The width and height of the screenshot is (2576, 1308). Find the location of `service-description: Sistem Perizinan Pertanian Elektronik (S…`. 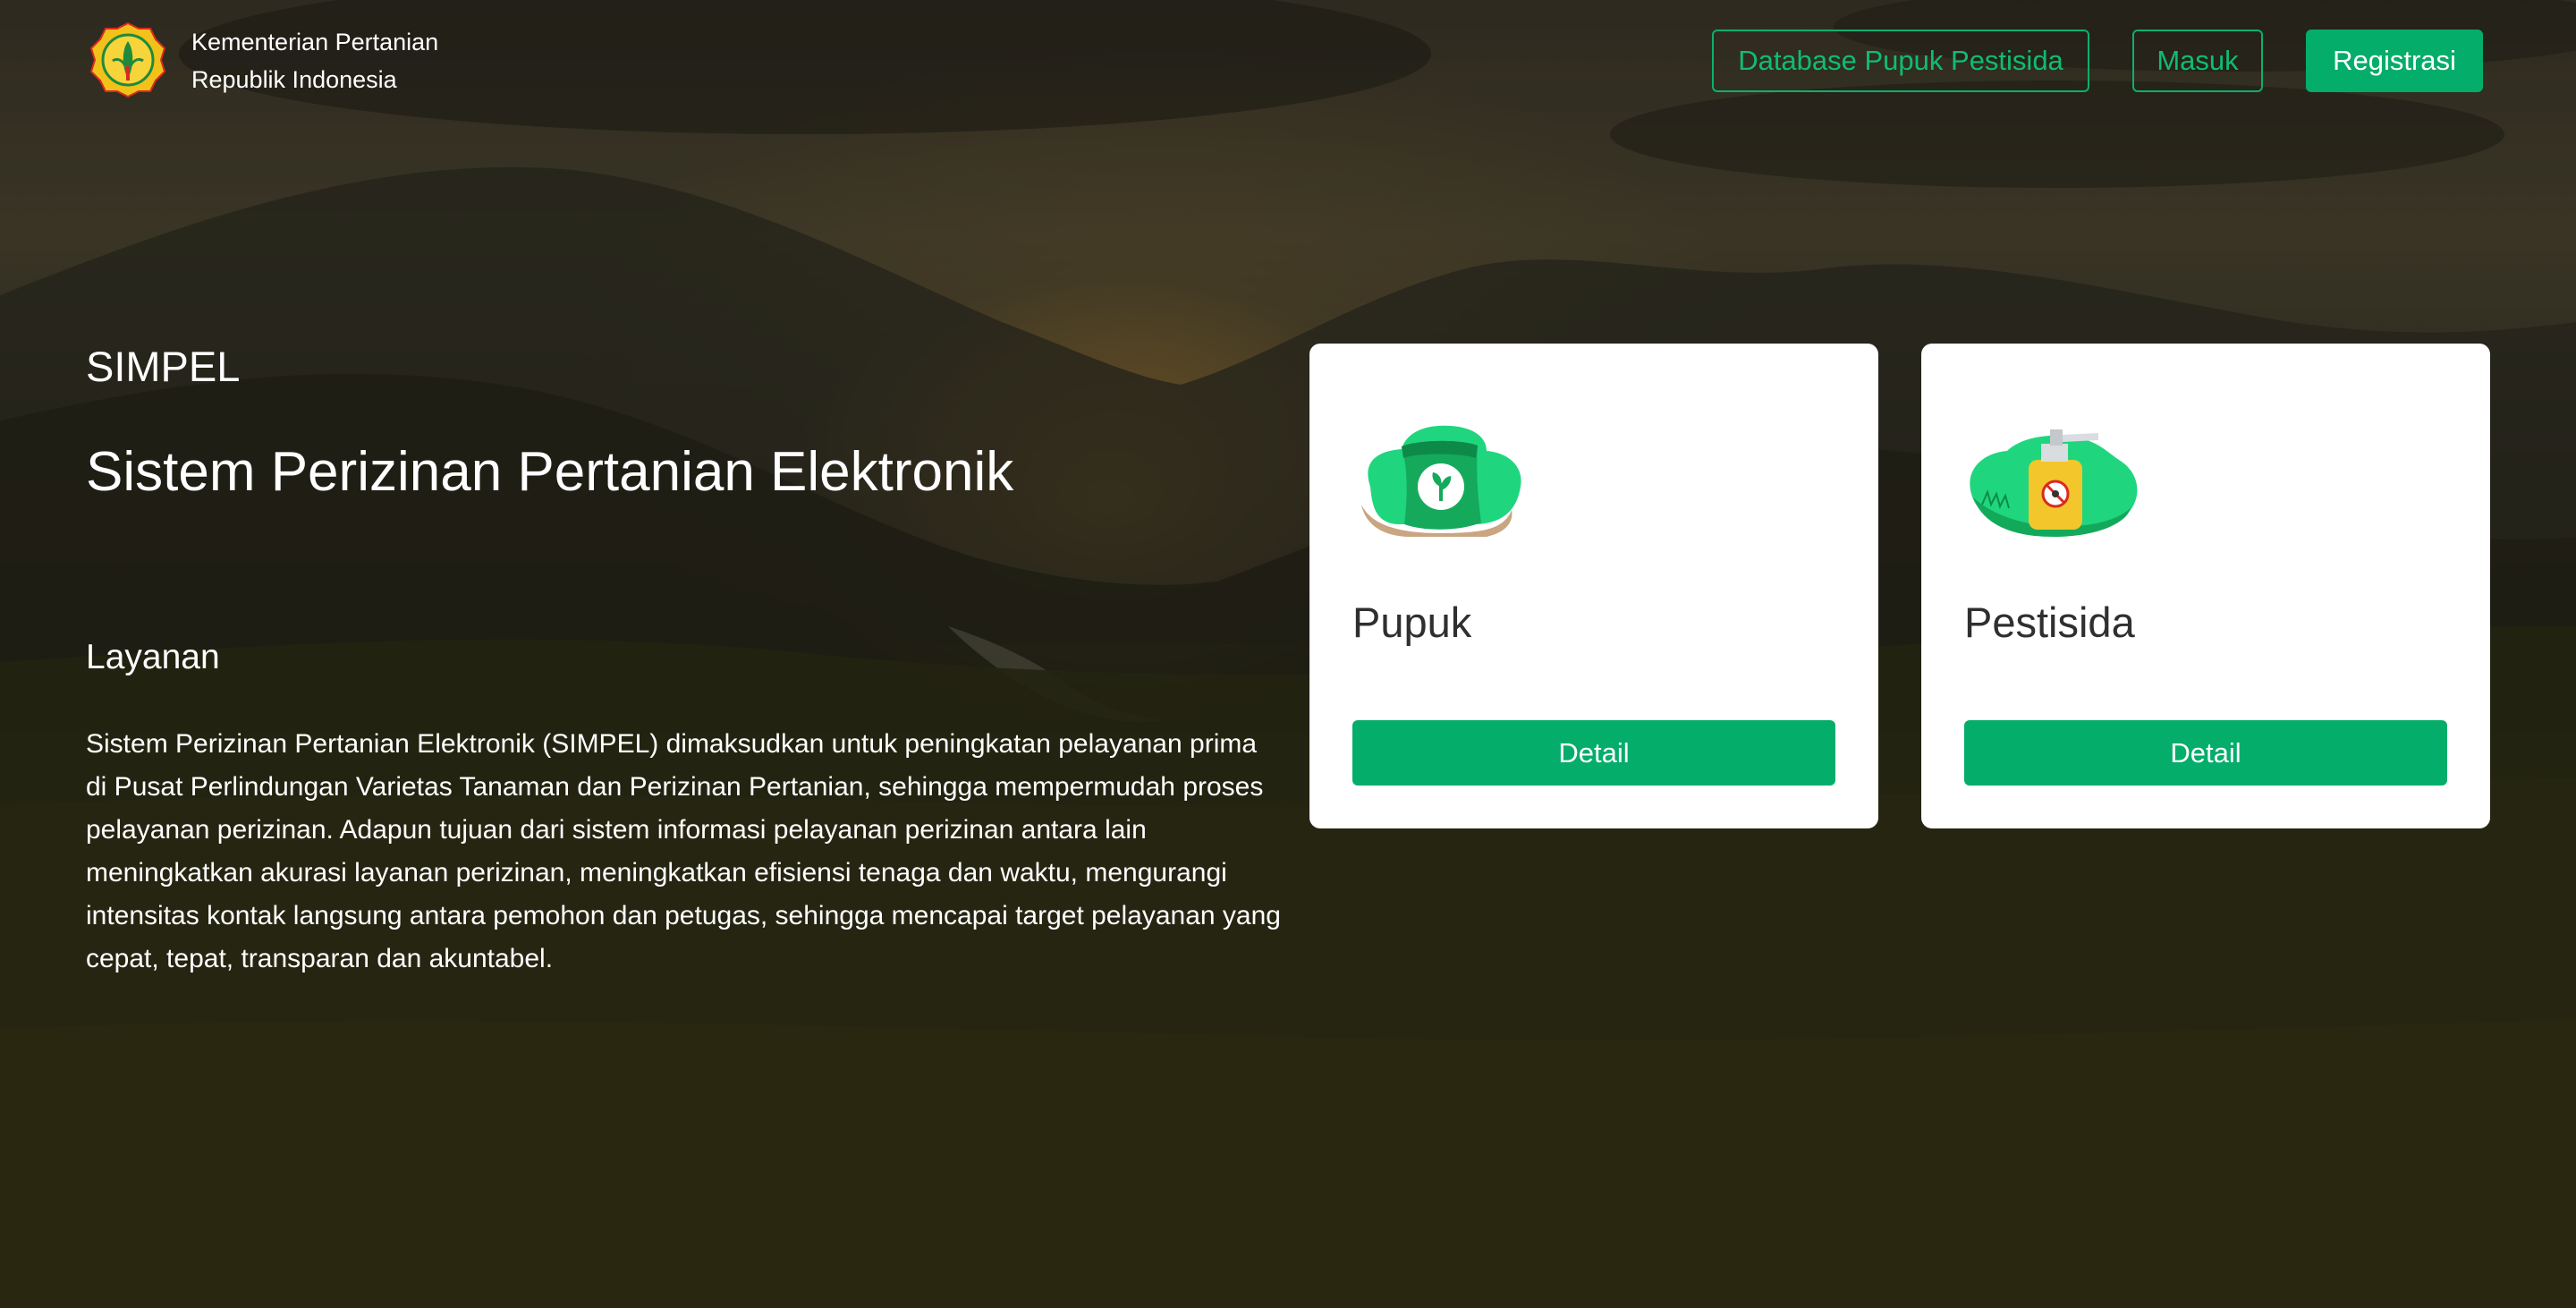

service-description: Sistem Perizinan Pertanian Elektronik (S… is located at coordinates (683, 851).